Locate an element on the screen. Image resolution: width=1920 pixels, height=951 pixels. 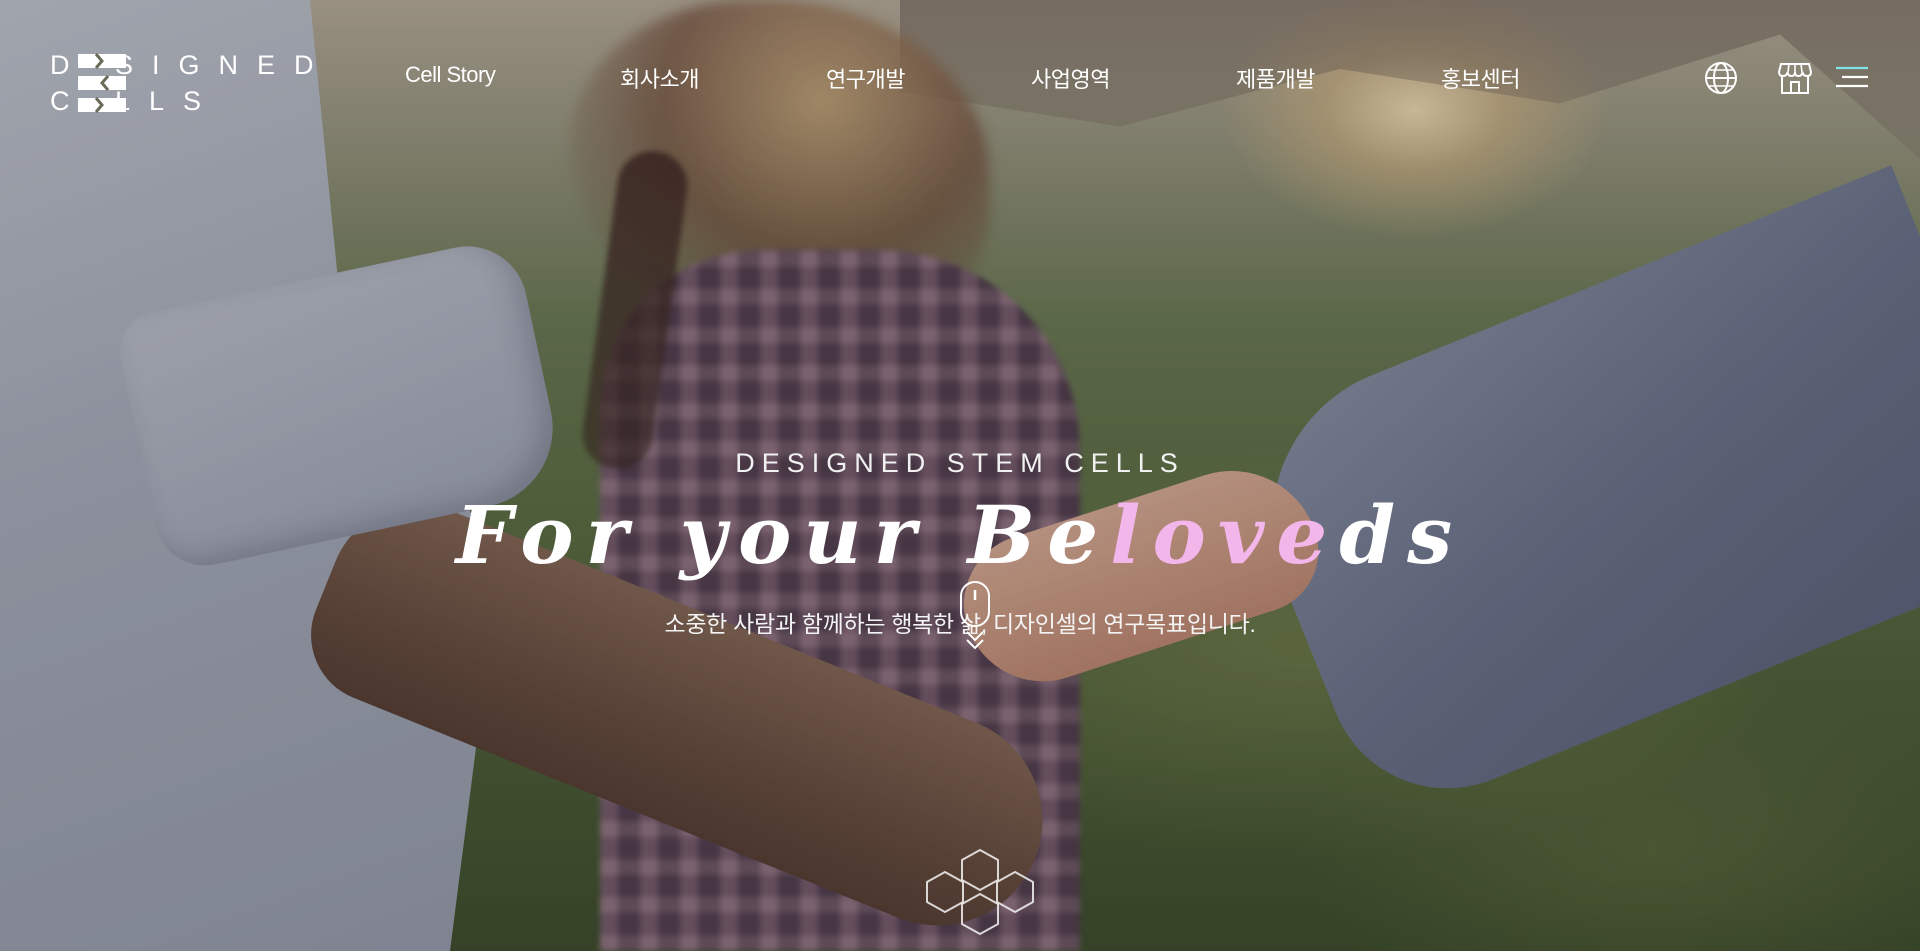
hero-eyebrow: DESIGNED STEM CELLS is located at coordinates (960, 463).